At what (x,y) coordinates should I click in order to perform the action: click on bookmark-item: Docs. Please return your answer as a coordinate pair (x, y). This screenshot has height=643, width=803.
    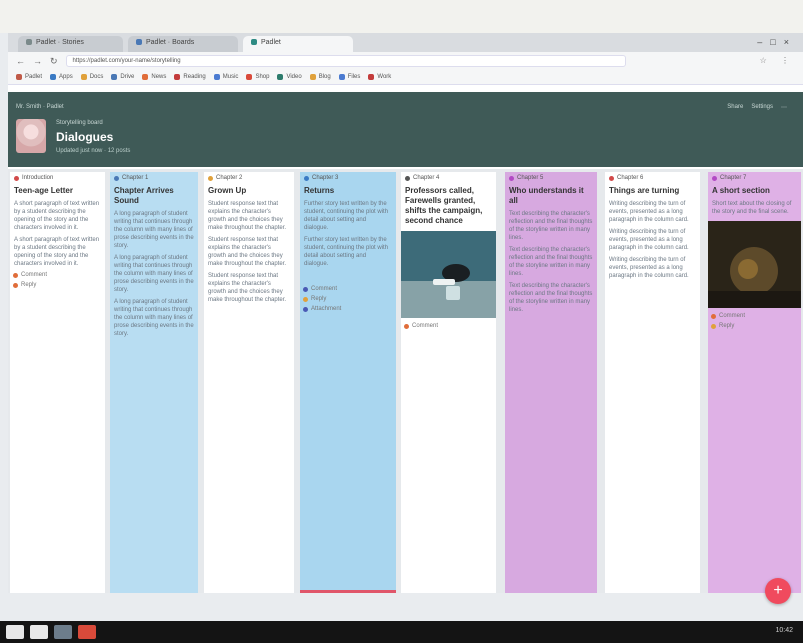
    Looking at the image, I should click on (91, 77).